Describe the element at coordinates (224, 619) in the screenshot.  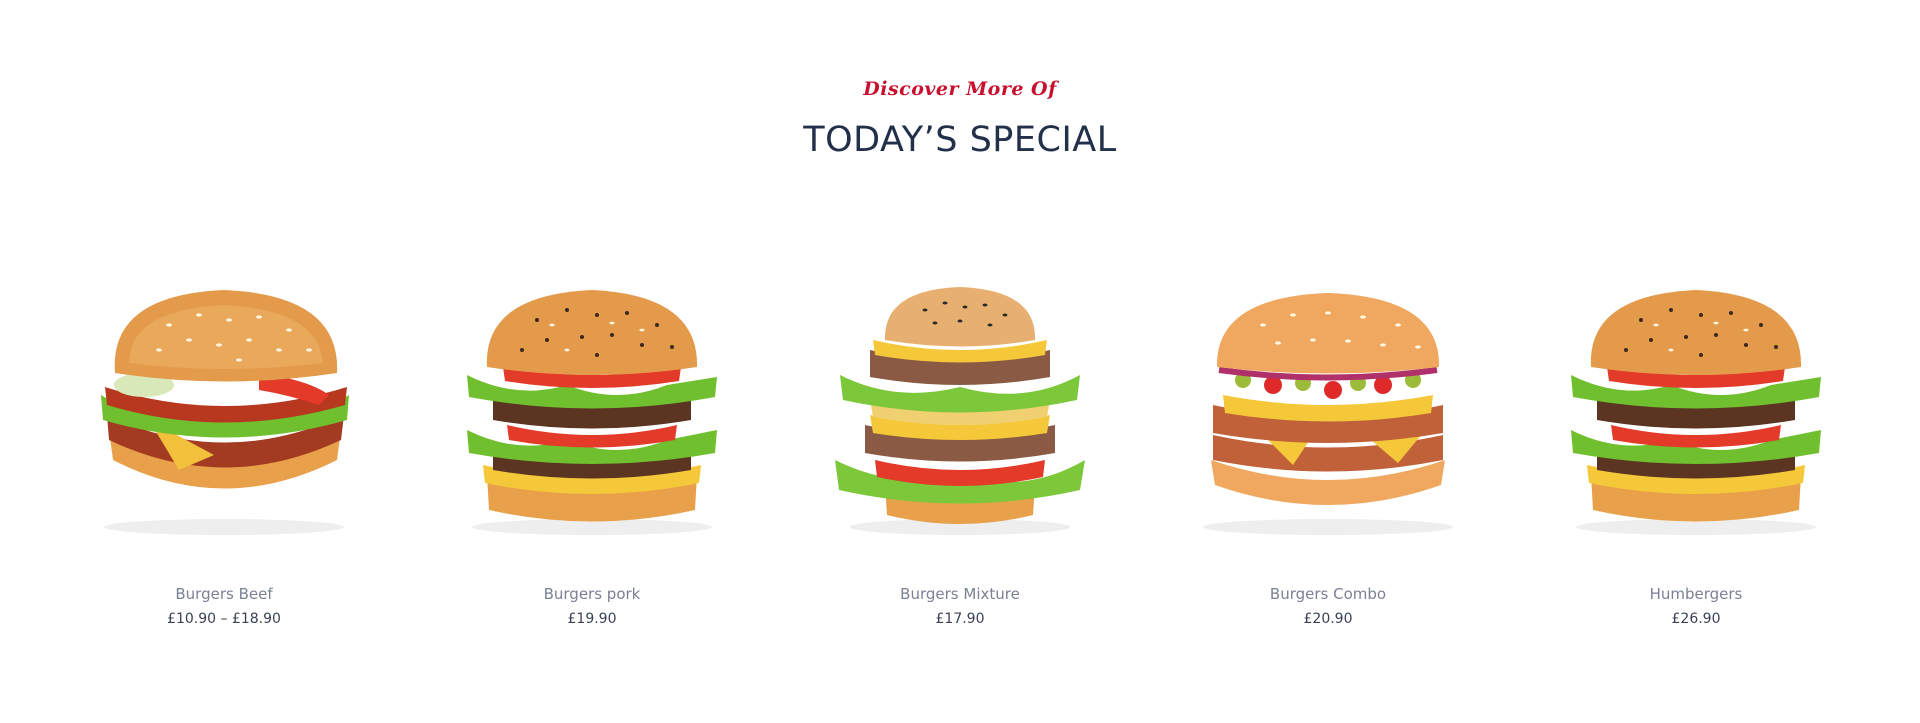
I see `product-price: £10.90 – £18.90` at that location.